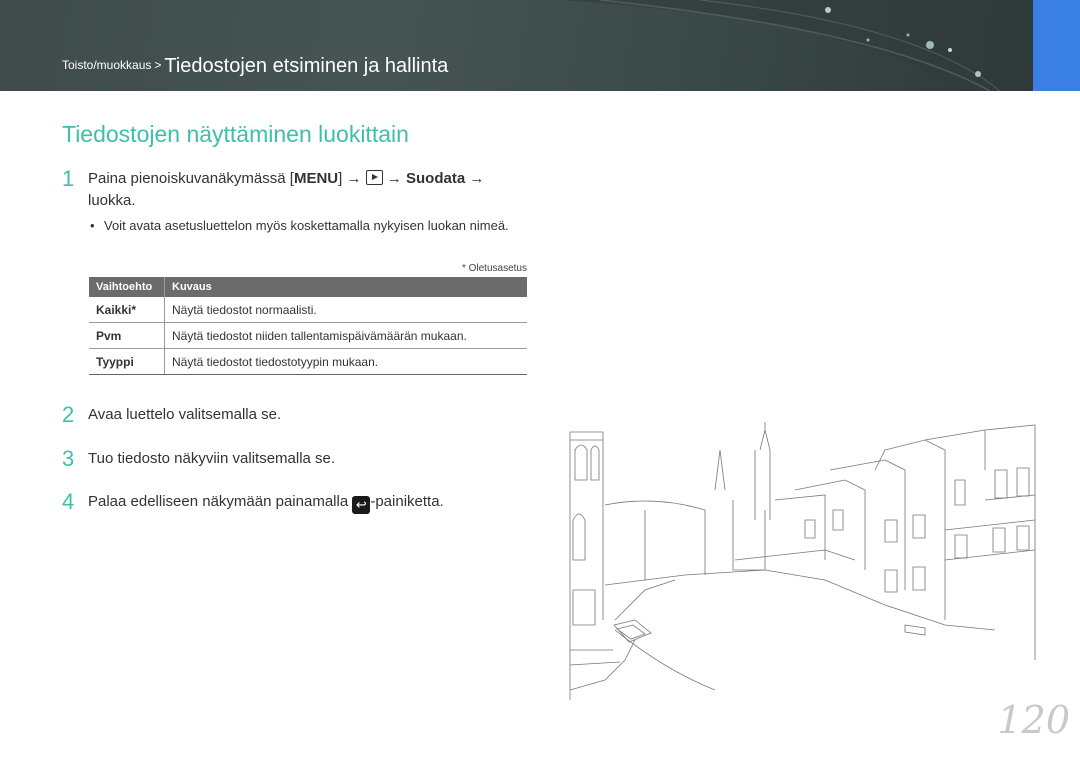  I want to click on table-row: Kaikki* Näytä tiedostot normaalisti., so click(308, 310).